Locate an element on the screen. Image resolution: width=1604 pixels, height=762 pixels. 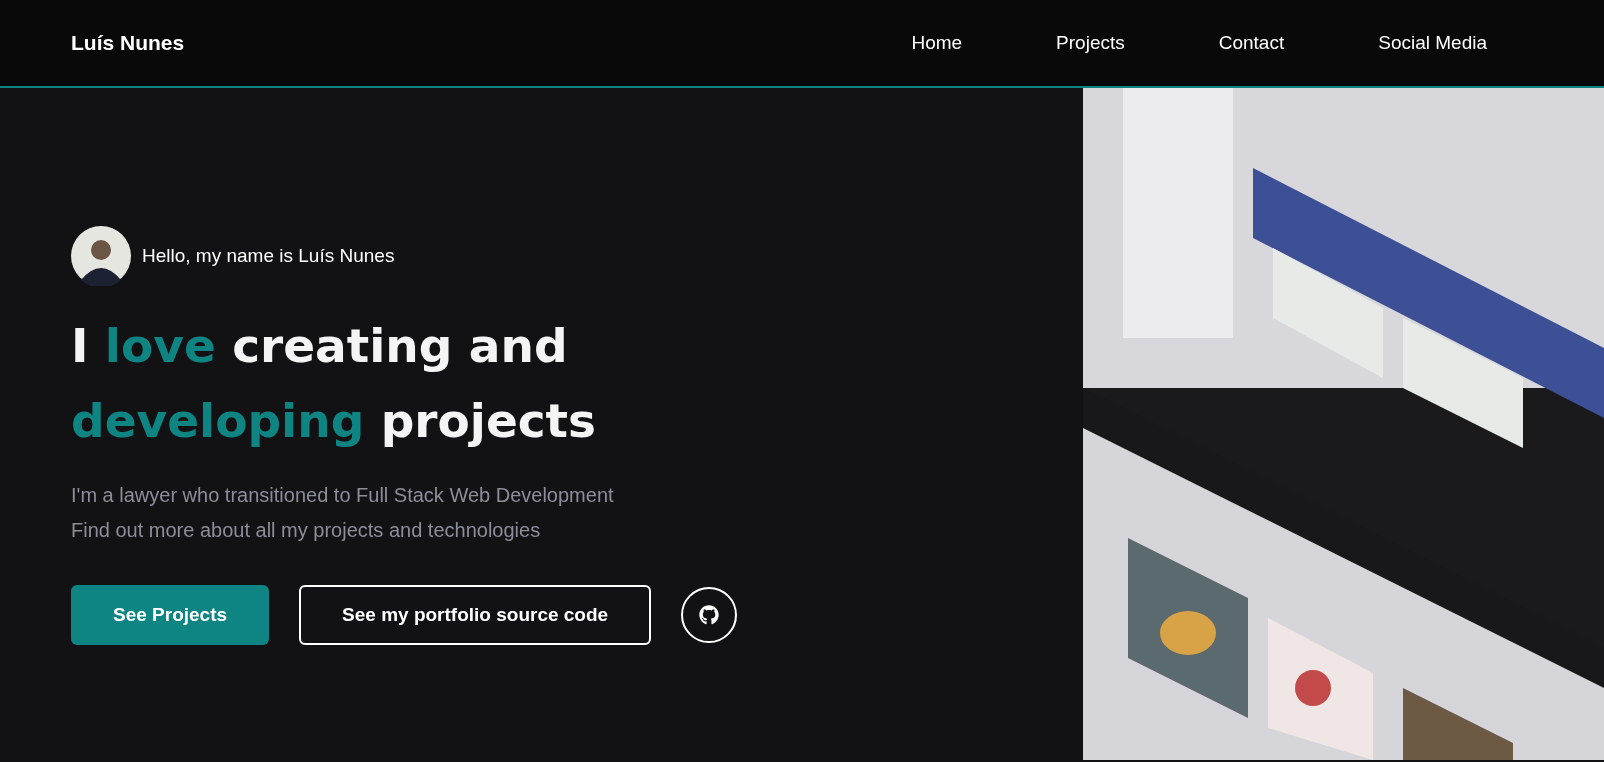
source-code-button: See my portfolio source code is located at coordinates (475, 615).